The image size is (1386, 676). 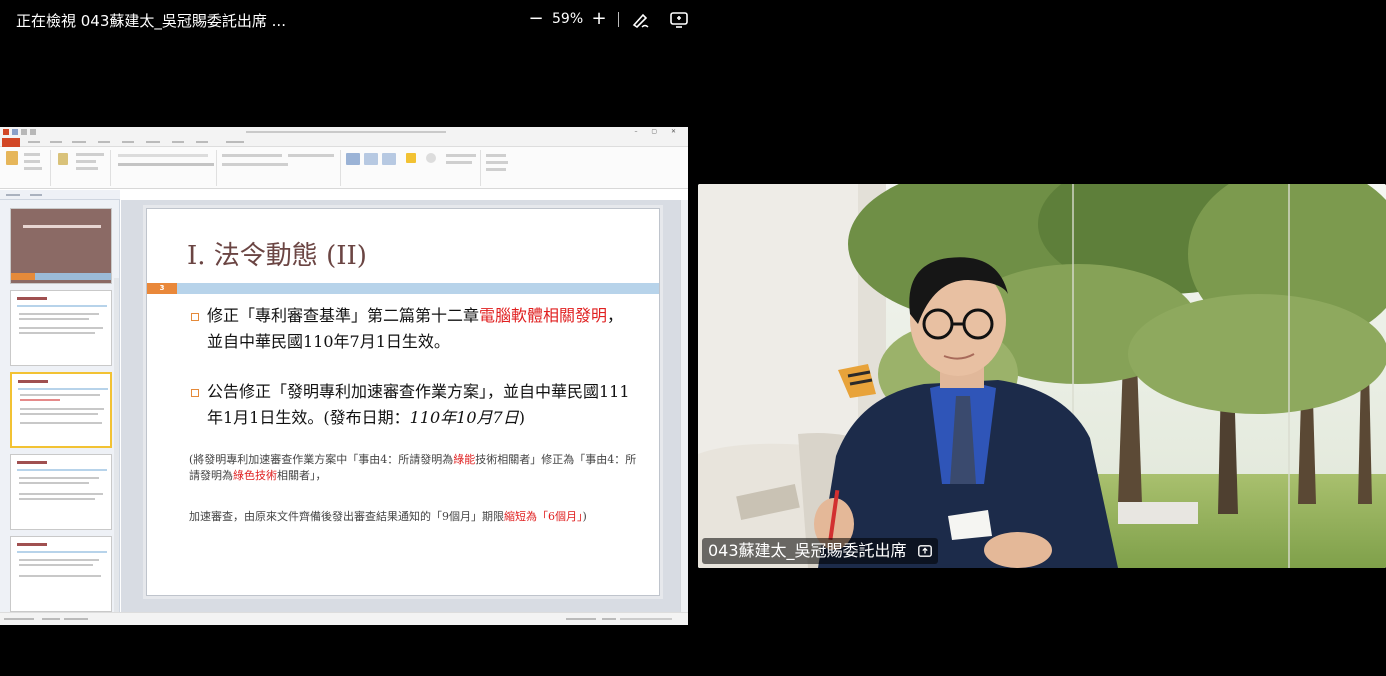 I want to click on status-view-buttons, so click(x=581, y=619).